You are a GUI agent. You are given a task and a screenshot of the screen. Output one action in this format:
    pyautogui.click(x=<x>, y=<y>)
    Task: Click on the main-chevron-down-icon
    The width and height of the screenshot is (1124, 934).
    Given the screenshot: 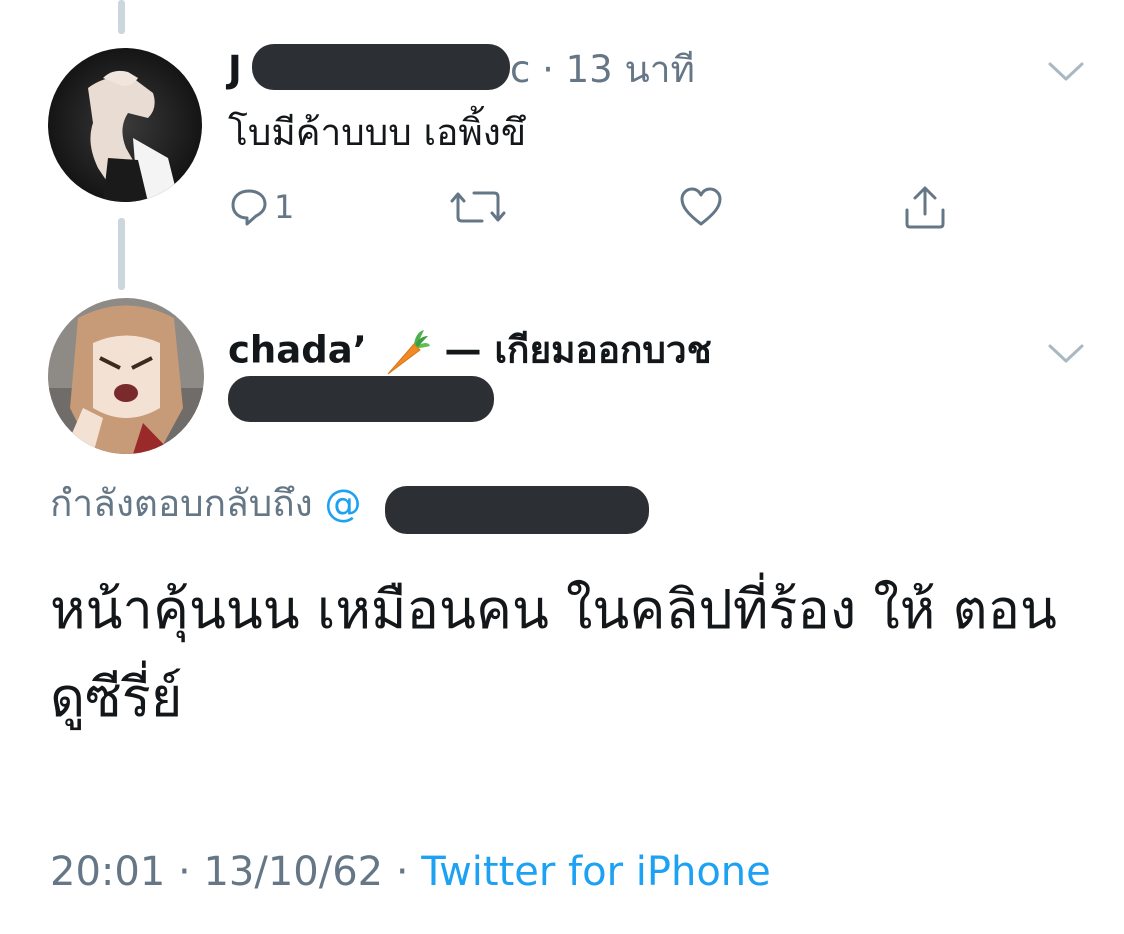 What is the action you would take?
    pyautogui.click(x=1066, y=354)
    